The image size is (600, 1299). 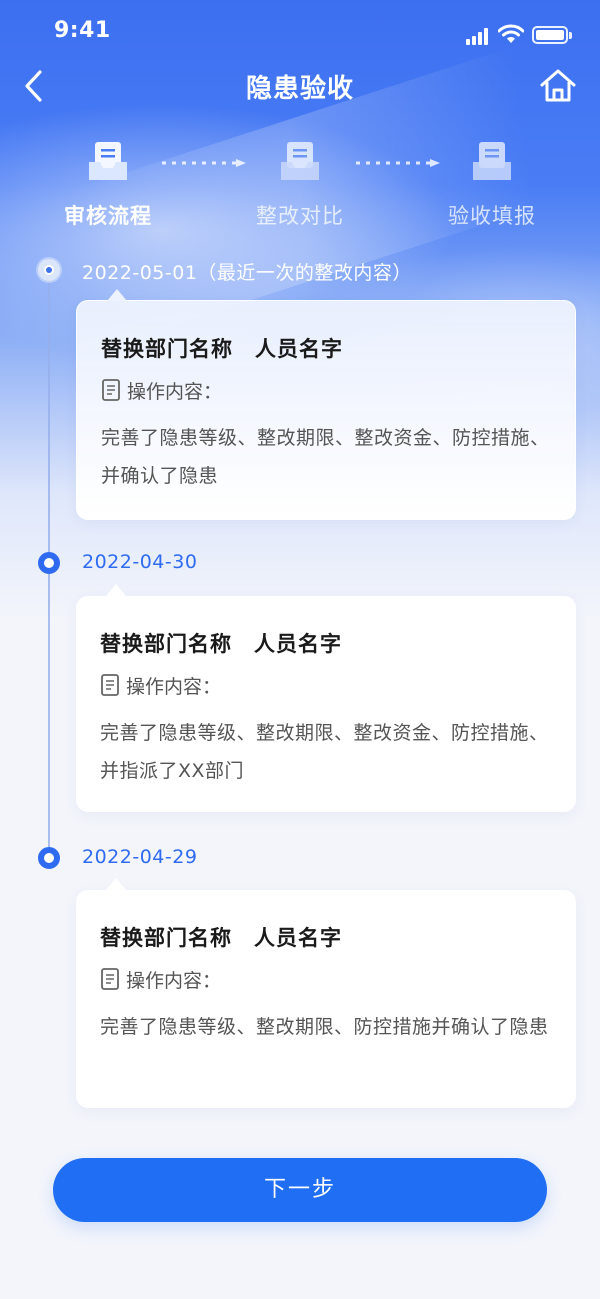 I want to click on timeline-date: 2022-04-29, so click(x=140, y=857).